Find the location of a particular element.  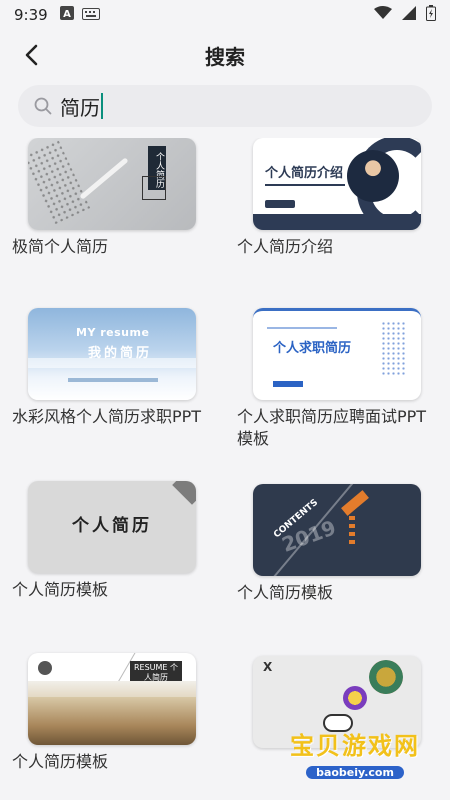

result-title: 个人求职简历应聘面试PPT模板 is located at coordinates (337, 428).